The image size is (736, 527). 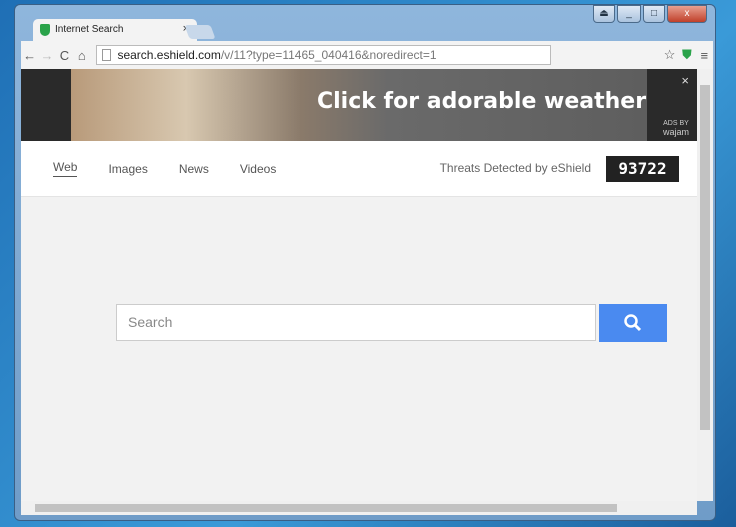 I want to click on ad-brand: wajam, so click(x=675, y=132).